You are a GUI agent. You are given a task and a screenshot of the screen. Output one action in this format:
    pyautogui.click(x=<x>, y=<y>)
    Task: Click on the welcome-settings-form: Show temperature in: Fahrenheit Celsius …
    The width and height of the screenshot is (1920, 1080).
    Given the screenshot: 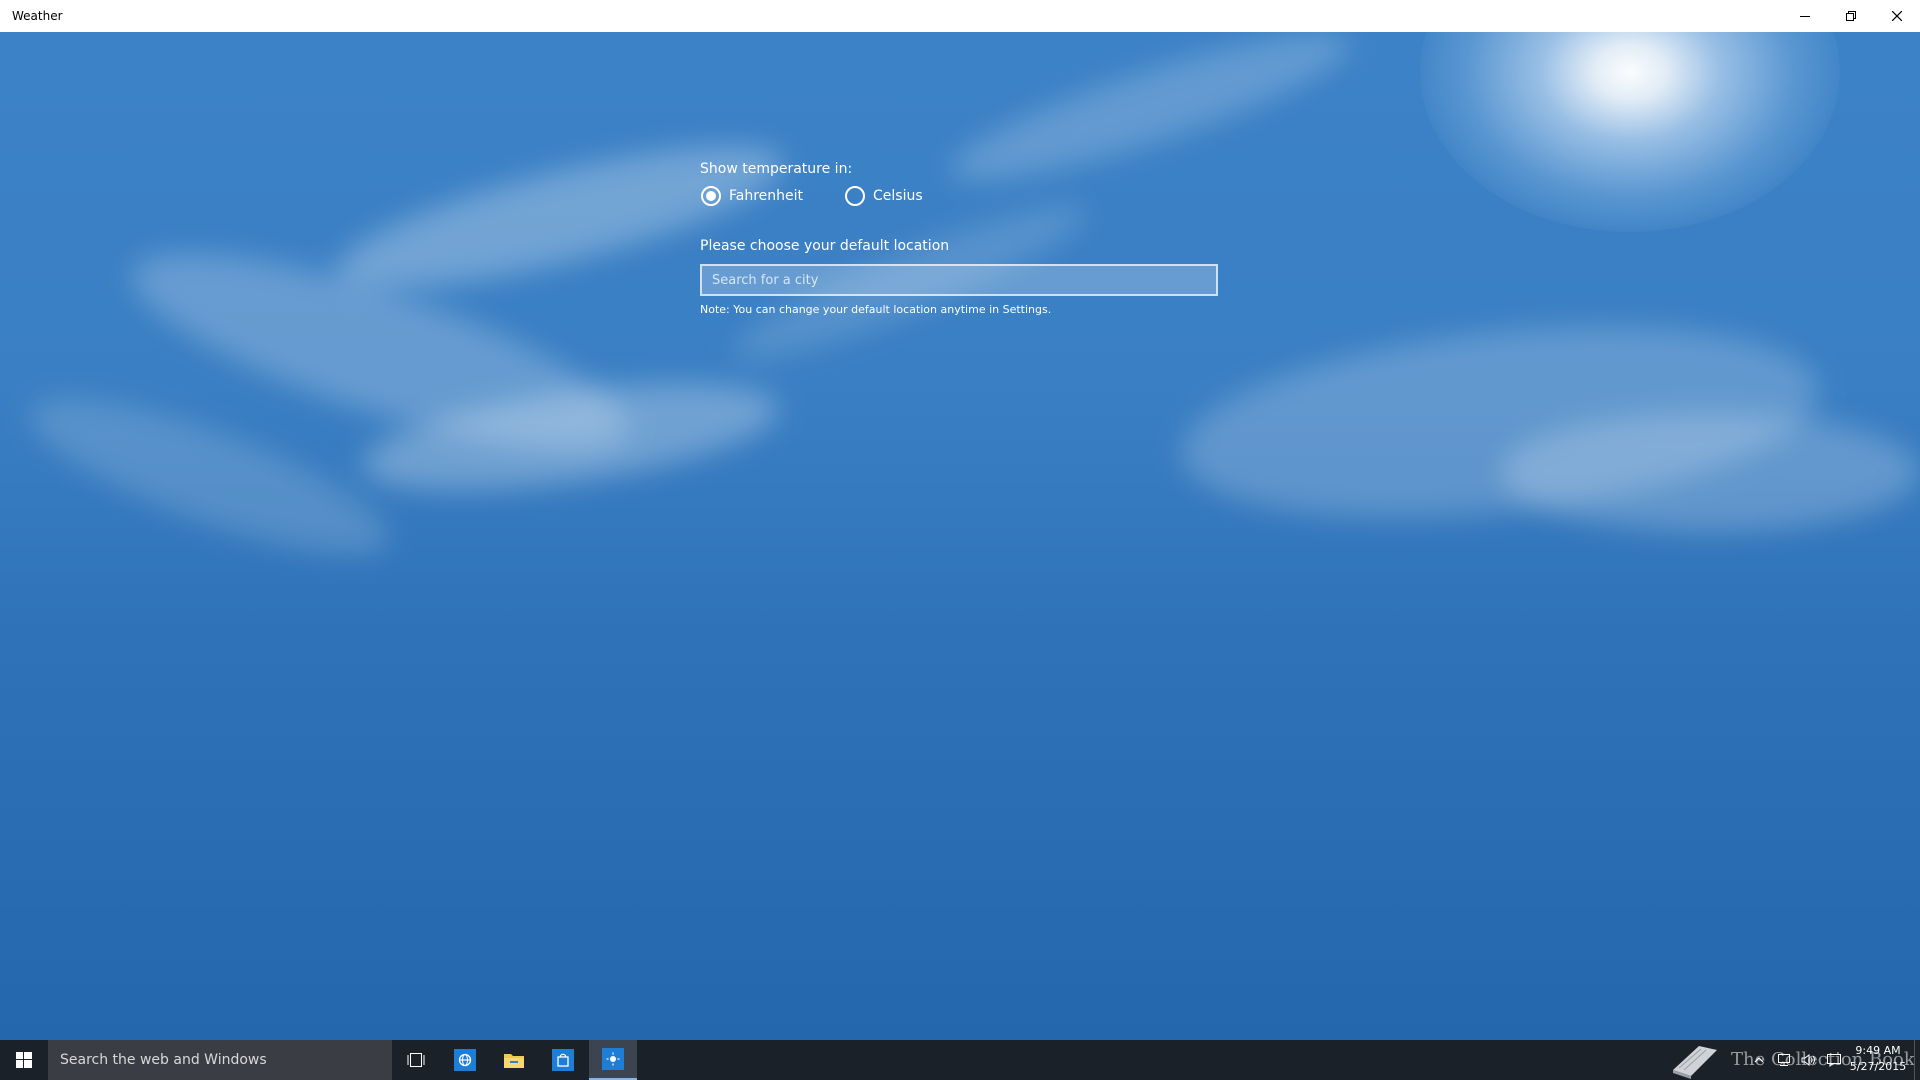 What is the action you would take?
    pyautogui.click(x=960, y=238)
    